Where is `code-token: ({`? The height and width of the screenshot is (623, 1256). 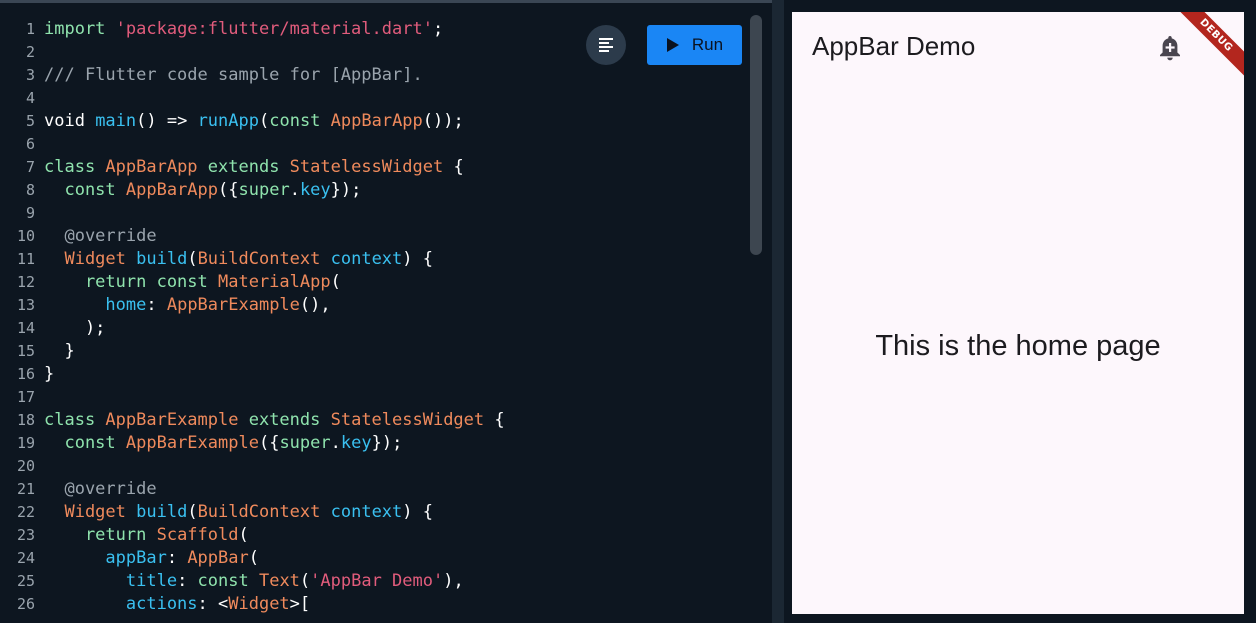 code-token: ({ is located at coordinates (228, 190).